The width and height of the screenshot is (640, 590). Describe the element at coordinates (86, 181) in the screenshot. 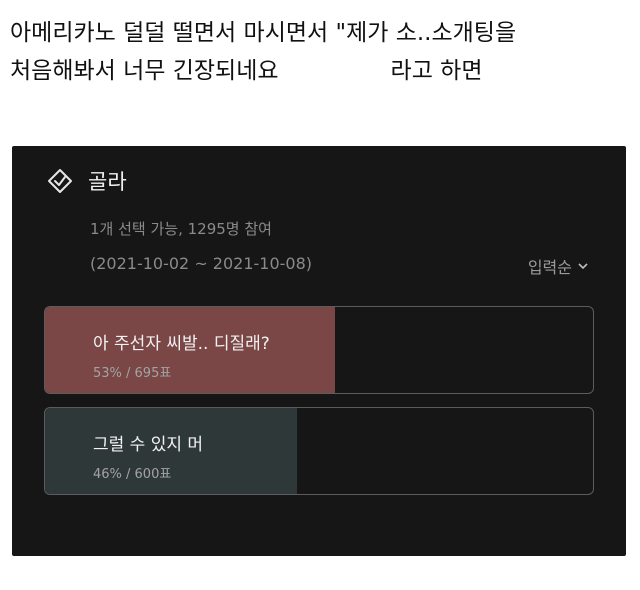

I see `poll-header: 골라` at that location.